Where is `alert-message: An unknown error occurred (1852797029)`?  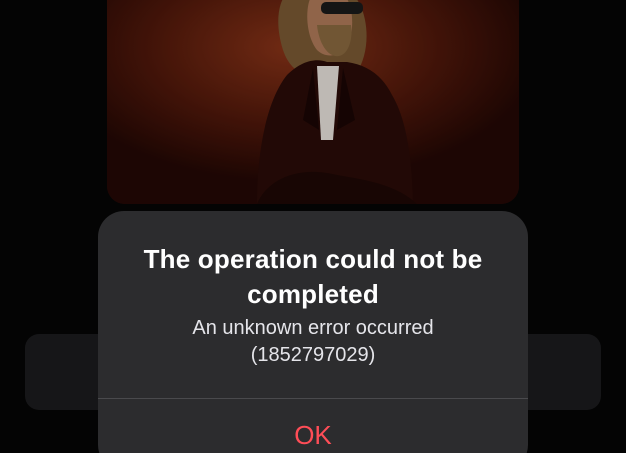
alert-message: An unknown error occurred (1852797029) is located at coordinates (313, 341).